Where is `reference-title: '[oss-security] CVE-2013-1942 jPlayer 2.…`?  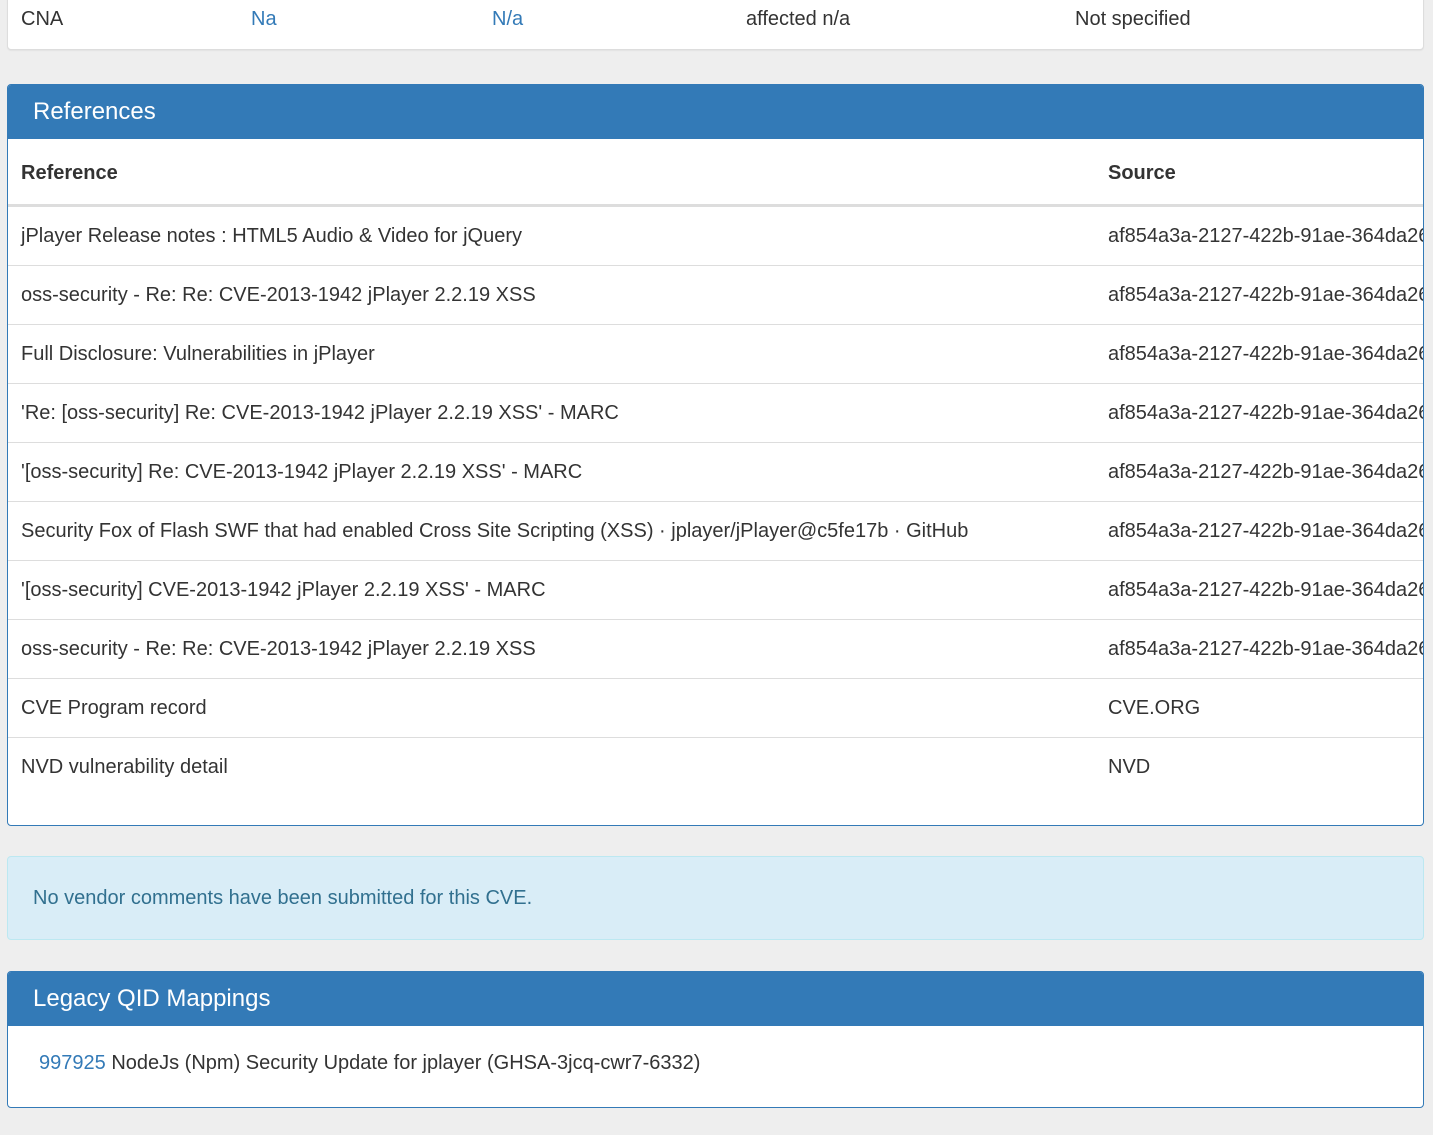 reference-title: '[oss-security] CVE-2013-1942 jPlayer 2.… is located at coordinates (283, 590).